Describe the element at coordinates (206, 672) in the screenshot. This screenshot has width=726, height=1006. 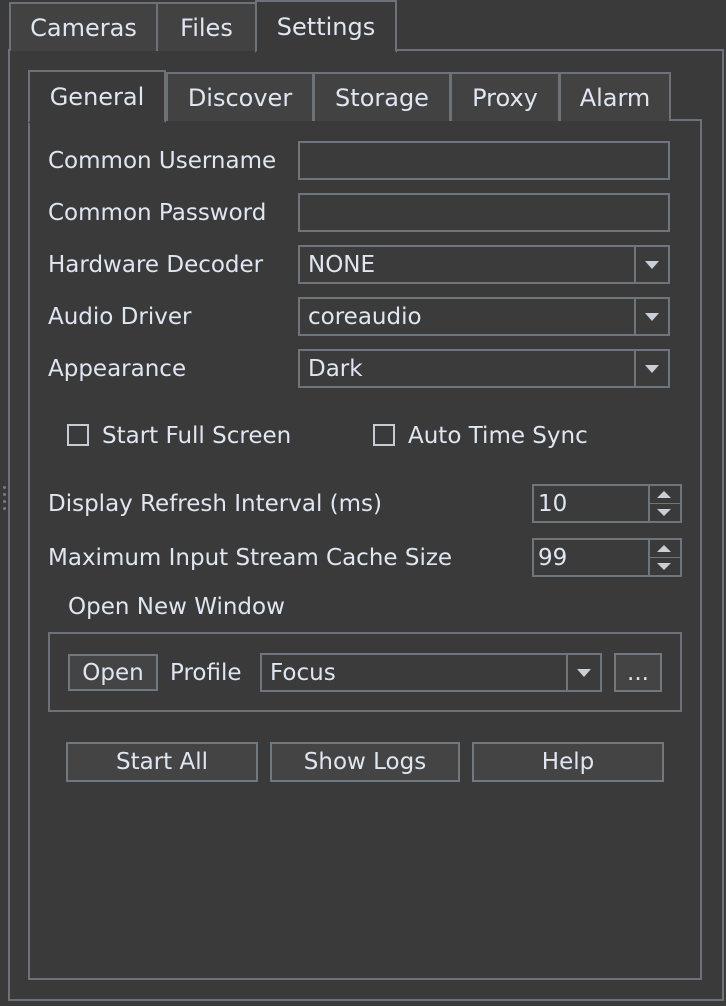
I see `profile-label: Profile` at that location.